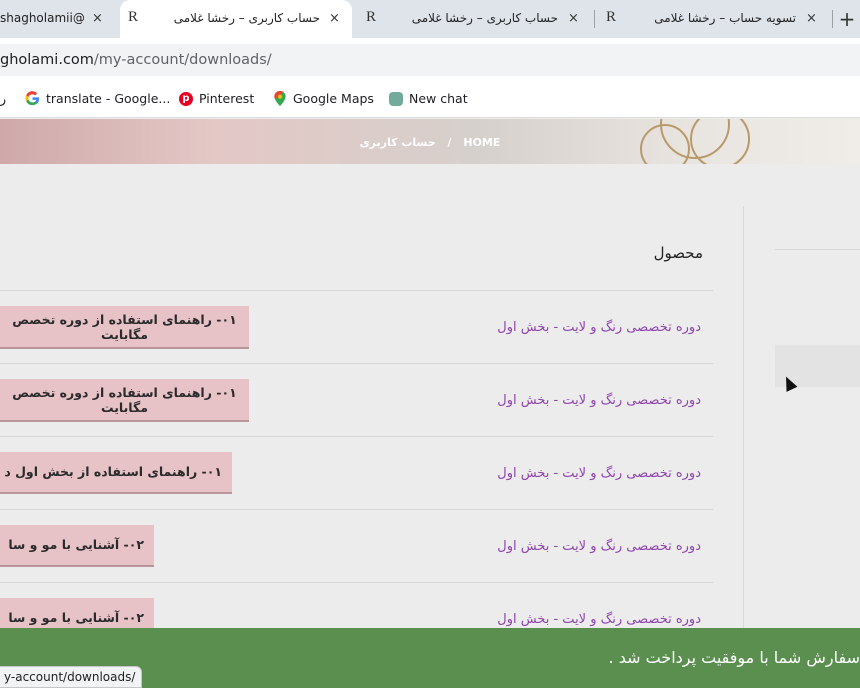  What do you see at coordinates (396, 98) in the screenshot?
I see `chatgpt-icon` at bounding box center [396, 98].